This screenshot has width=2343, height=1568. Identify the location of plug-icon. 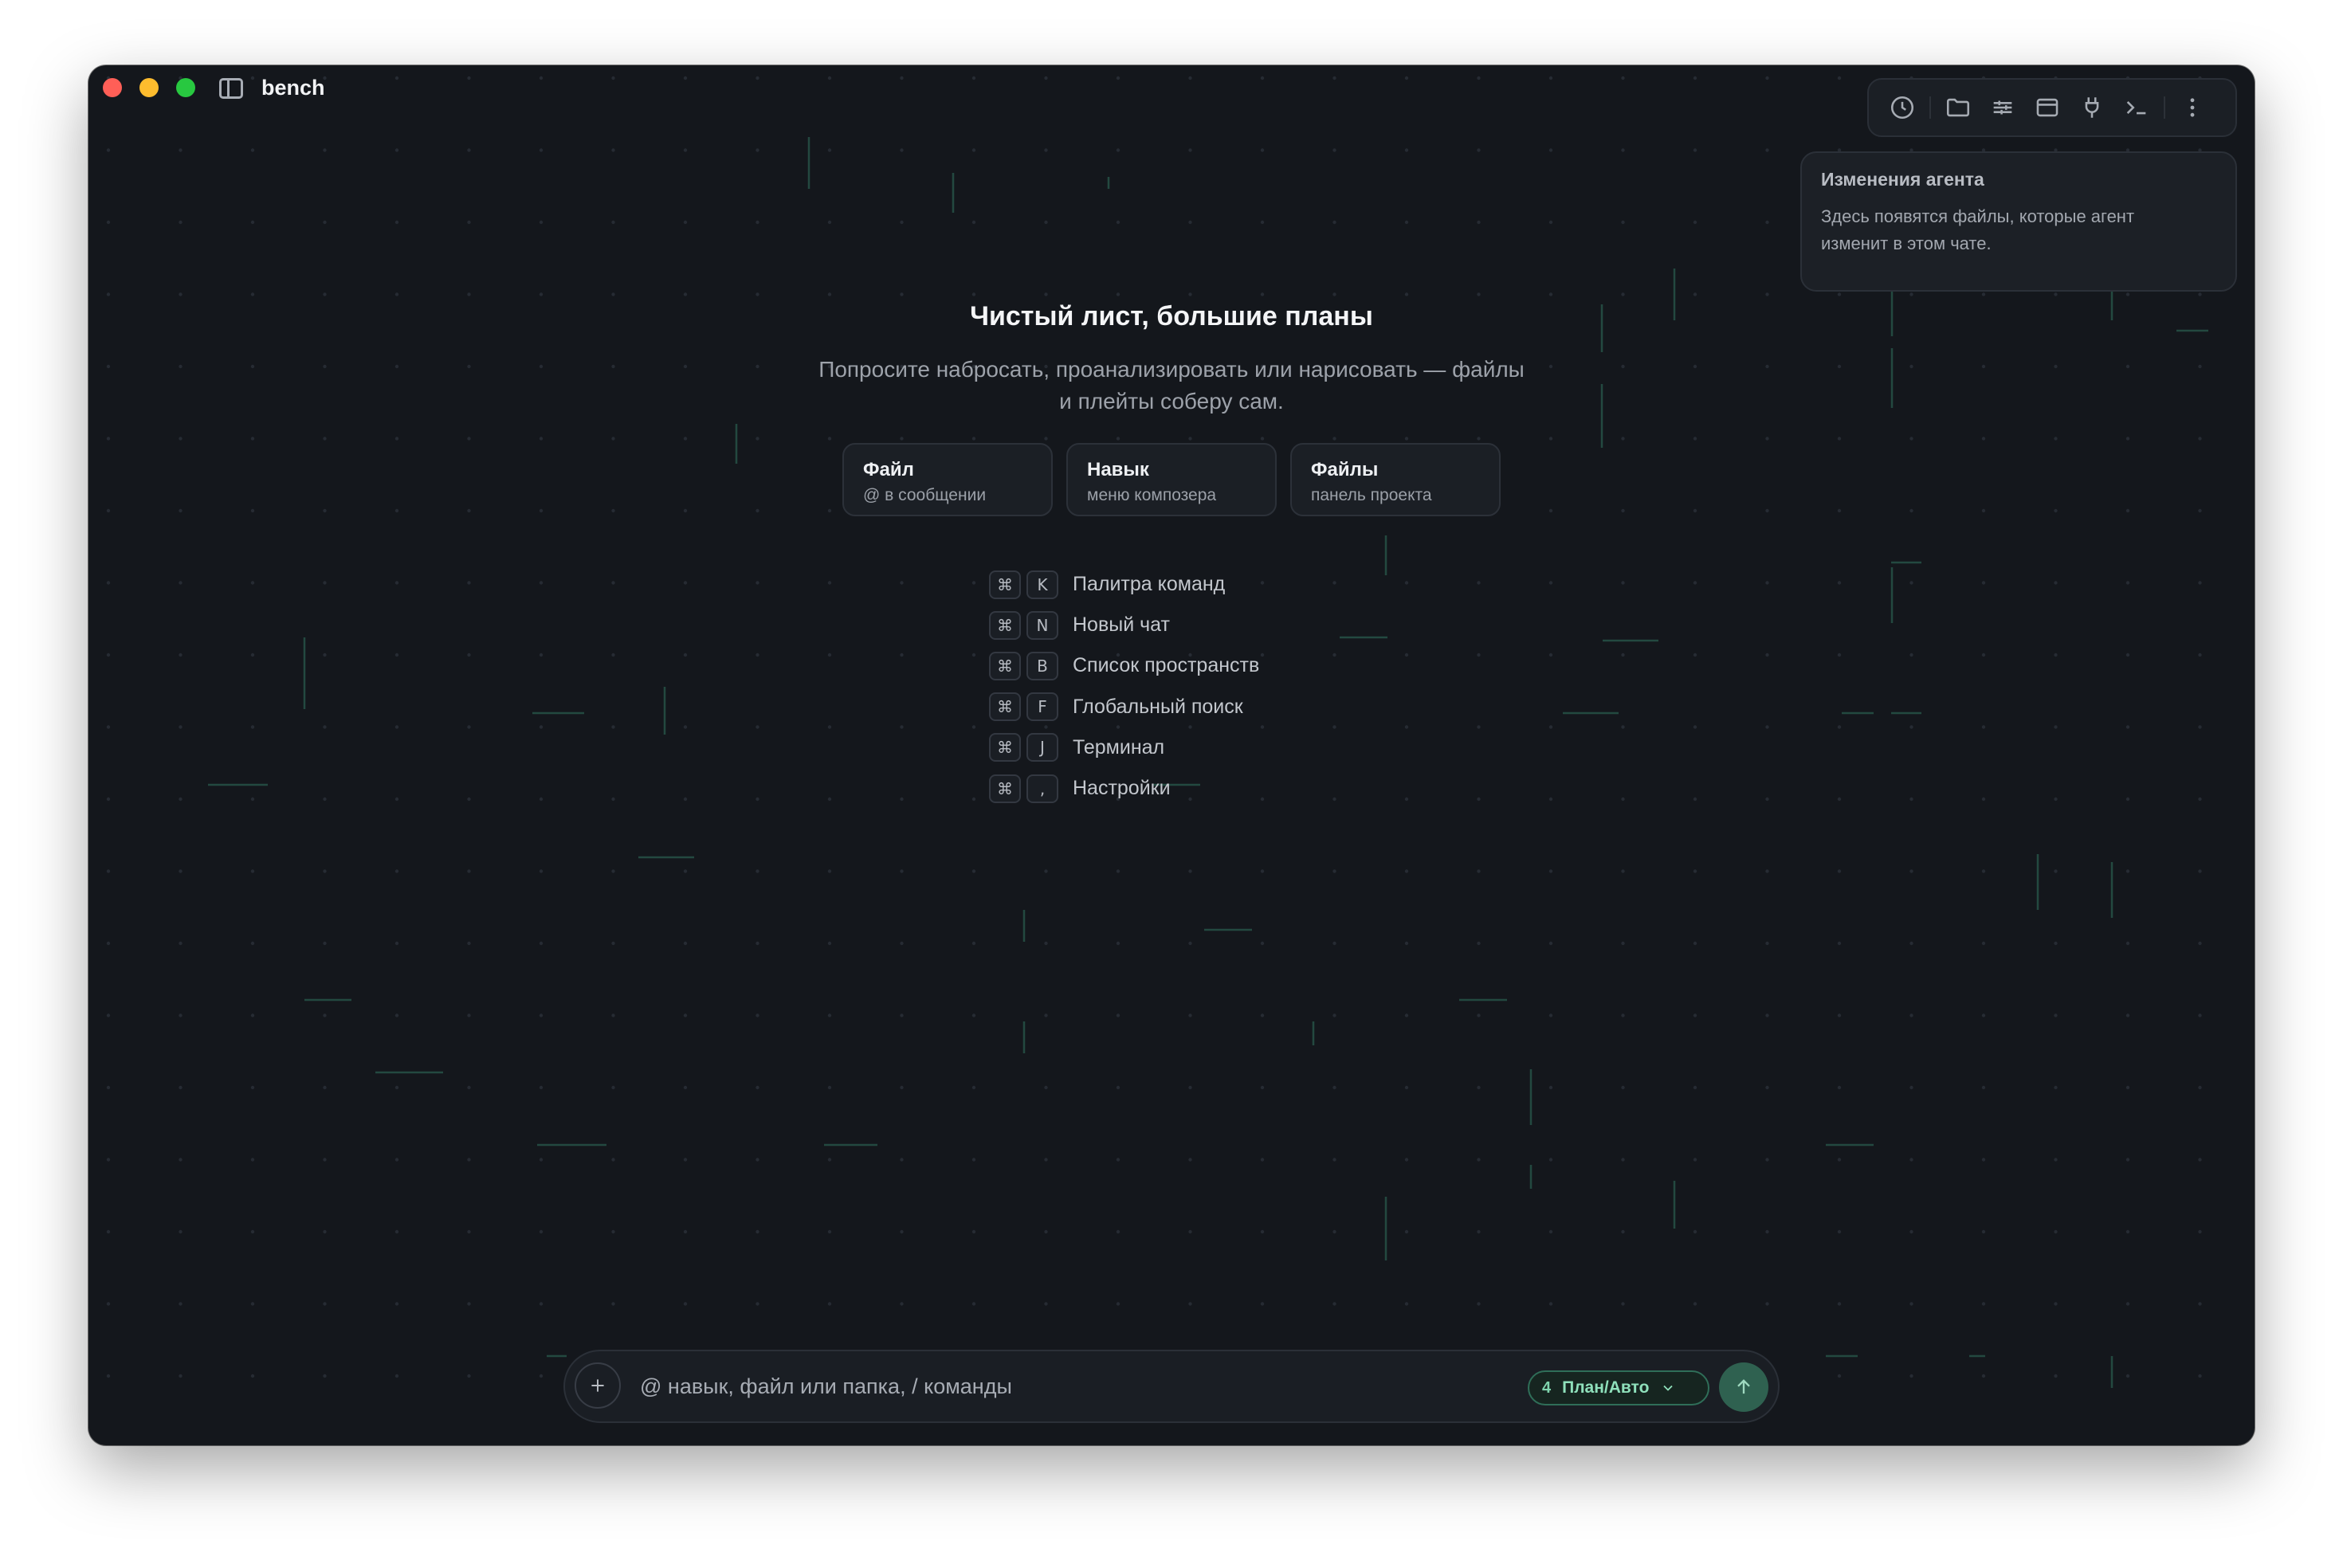
(2092, 107).